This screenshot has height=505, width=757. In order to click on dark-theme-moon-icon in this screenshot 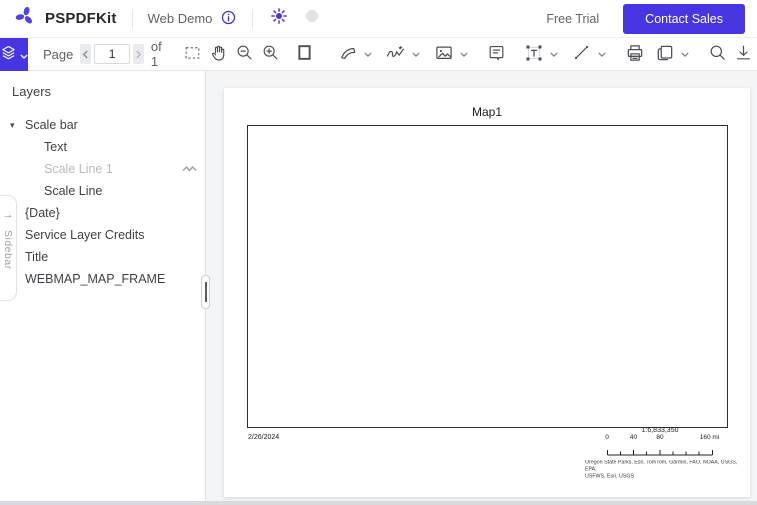, I will do `click(312, 18)`.